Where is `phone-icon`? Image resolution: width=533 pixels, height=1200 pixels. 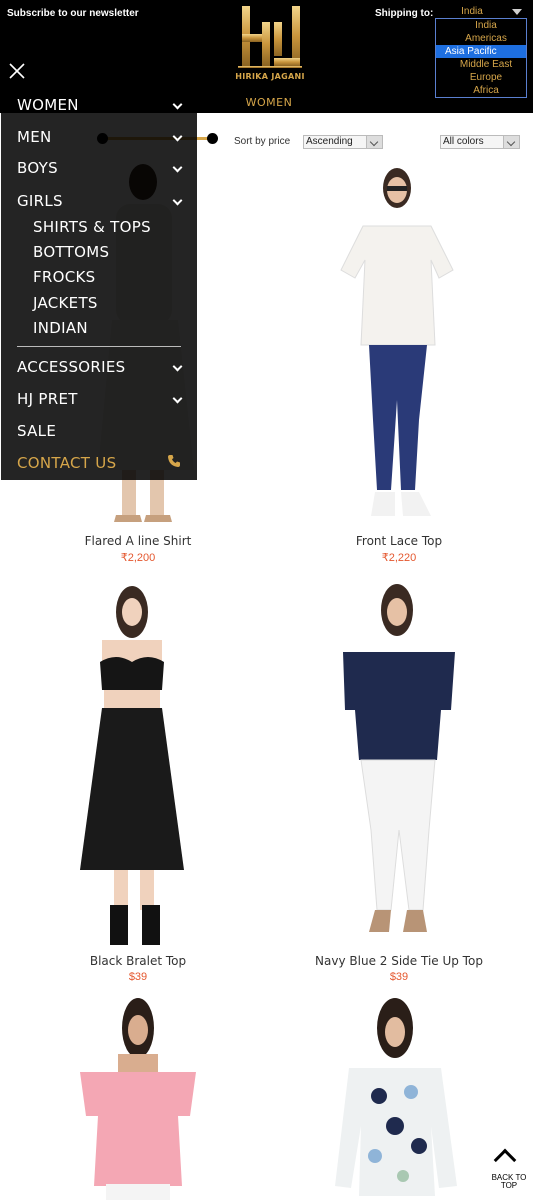
phone-icon is located at coordinates (174, 461).